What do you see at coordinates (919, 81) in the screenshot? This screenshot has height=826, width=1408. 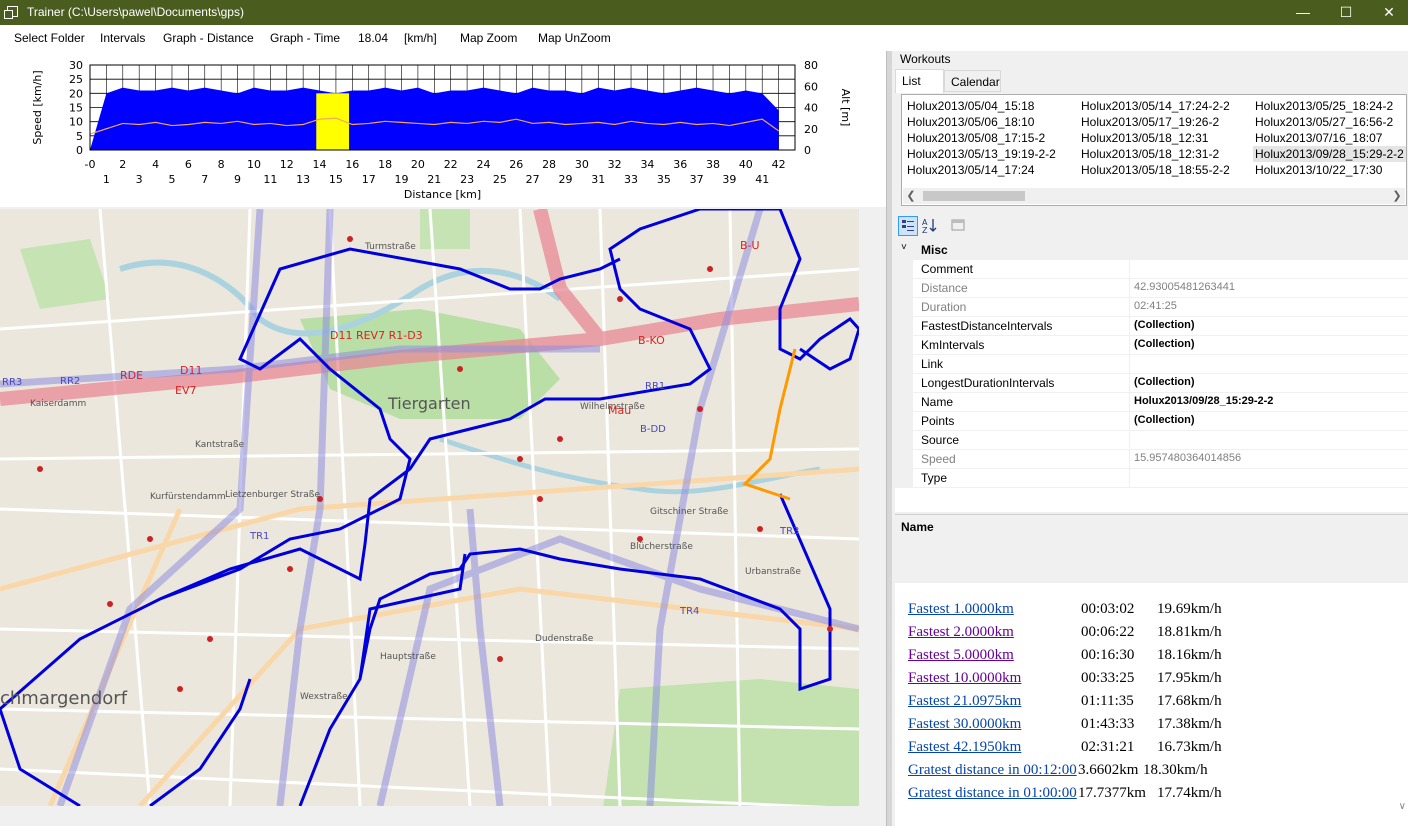 I see `tab-list: List` at bounding box center [919, 81].